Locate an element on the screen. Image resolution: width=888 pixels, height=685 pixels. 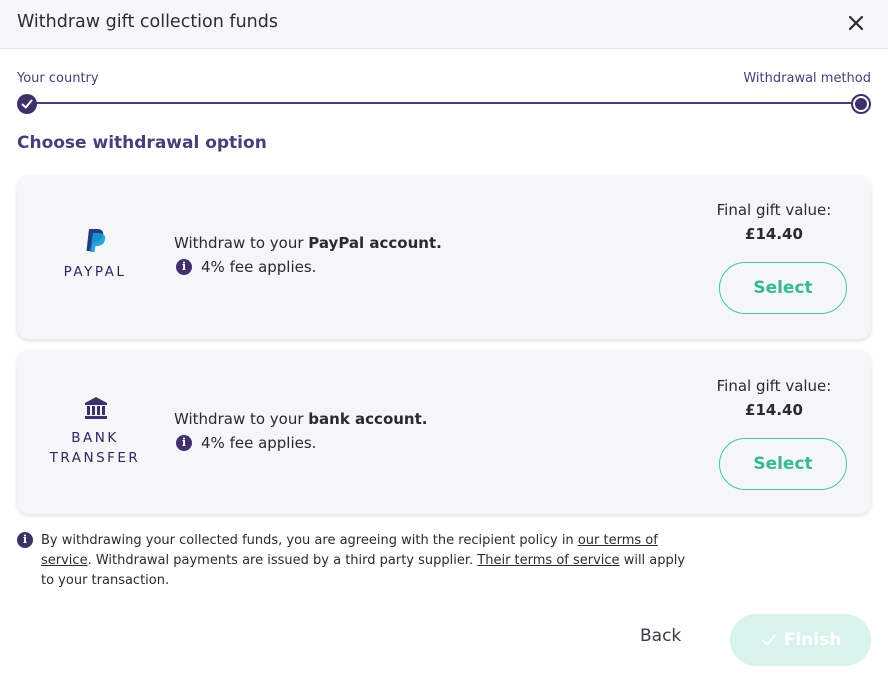
step-label-country: Your country is located at coordinates (58, 78).